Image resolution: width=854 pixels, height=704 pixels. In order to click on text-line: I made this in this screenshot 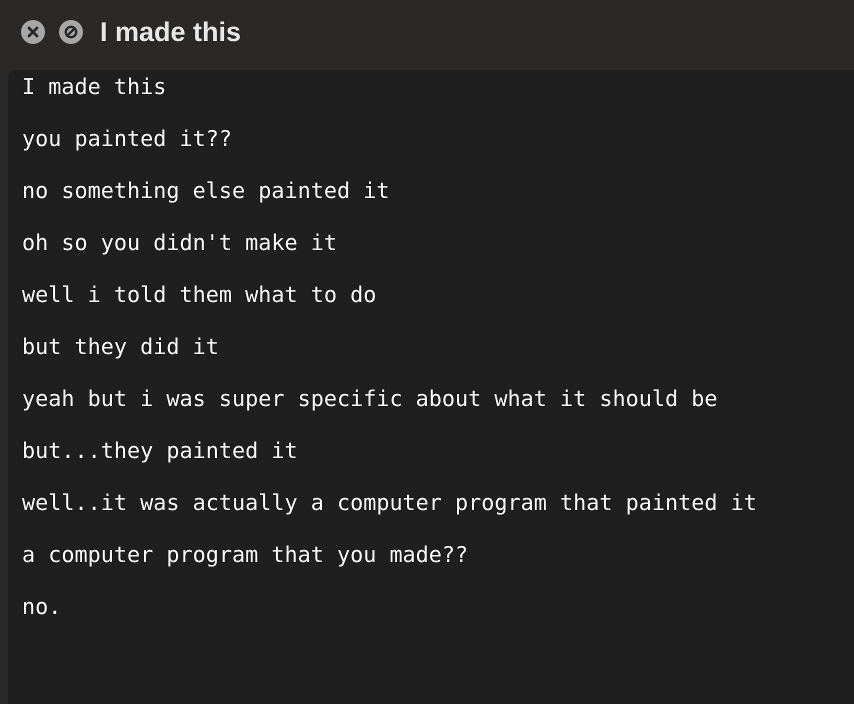, I will do `click(94, 88)`.